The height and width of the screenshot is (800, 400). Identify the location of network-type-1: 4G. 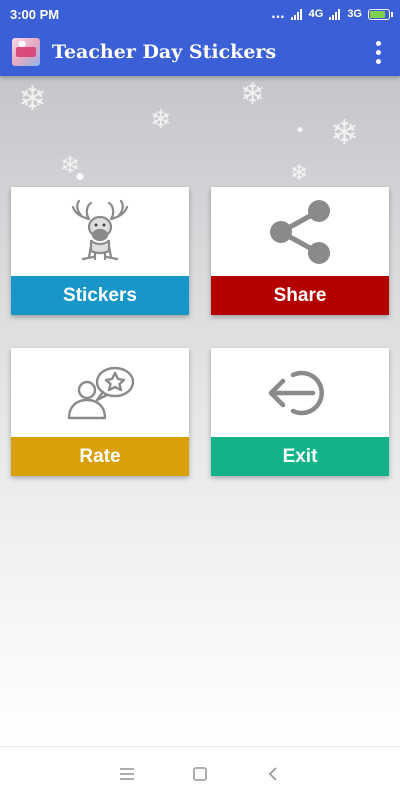
(316, 14).